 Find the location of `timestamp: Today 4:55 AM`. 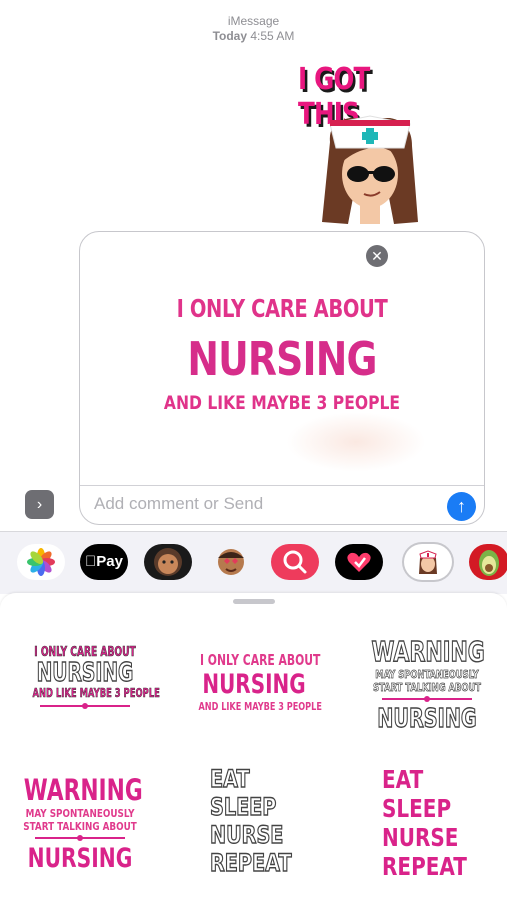

timestamp: Today 4:55 AM is located at coordinates (253, 36).